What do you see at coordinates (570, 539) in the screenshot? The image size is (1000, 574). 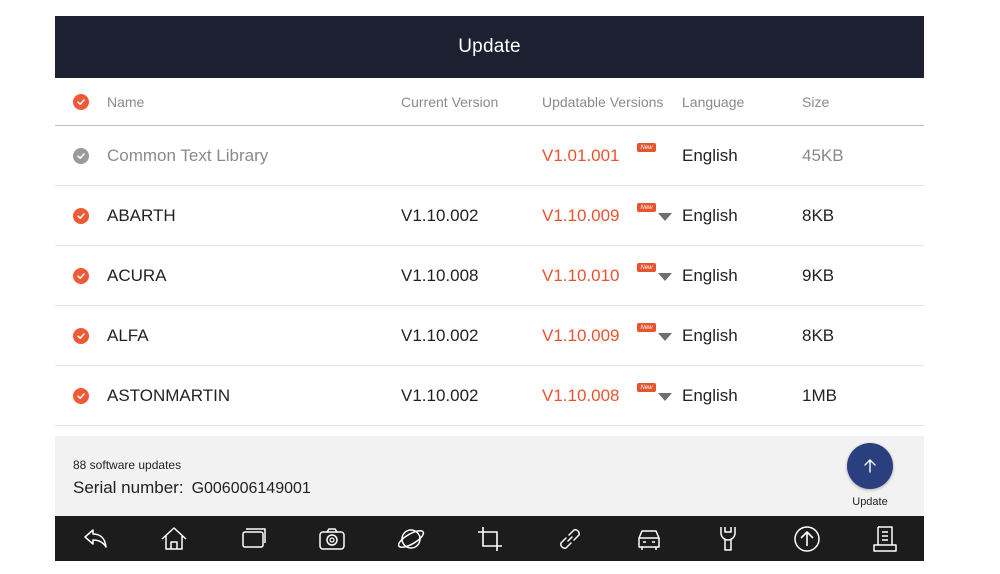 I see `link-icon` at bounding box center [570, 539].